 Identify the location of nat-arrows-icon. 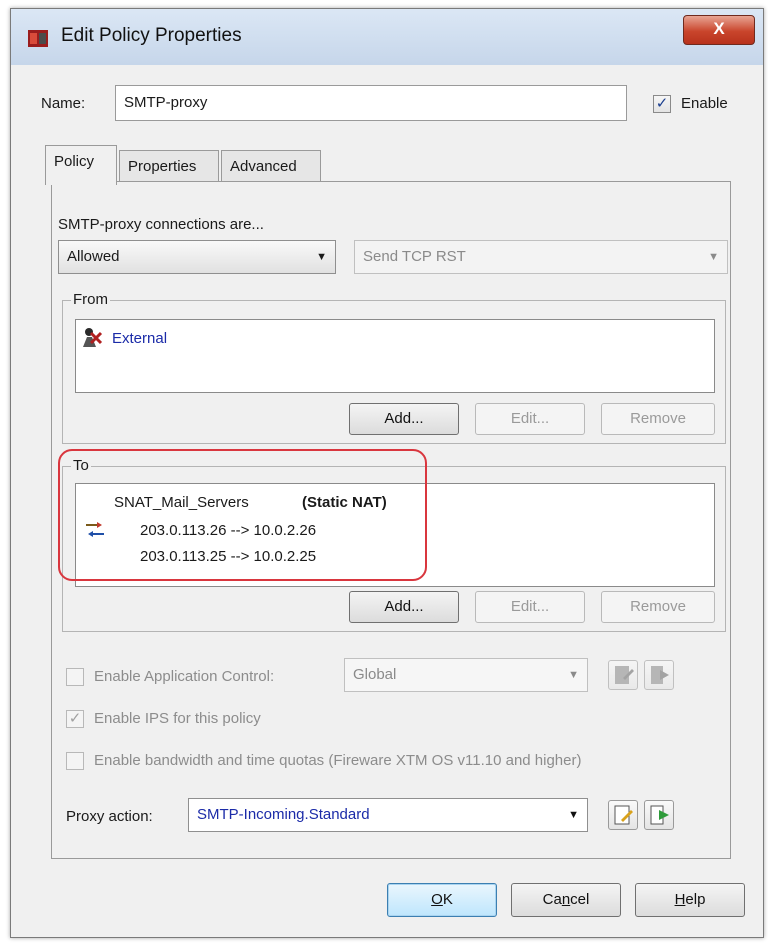
(95, 532).